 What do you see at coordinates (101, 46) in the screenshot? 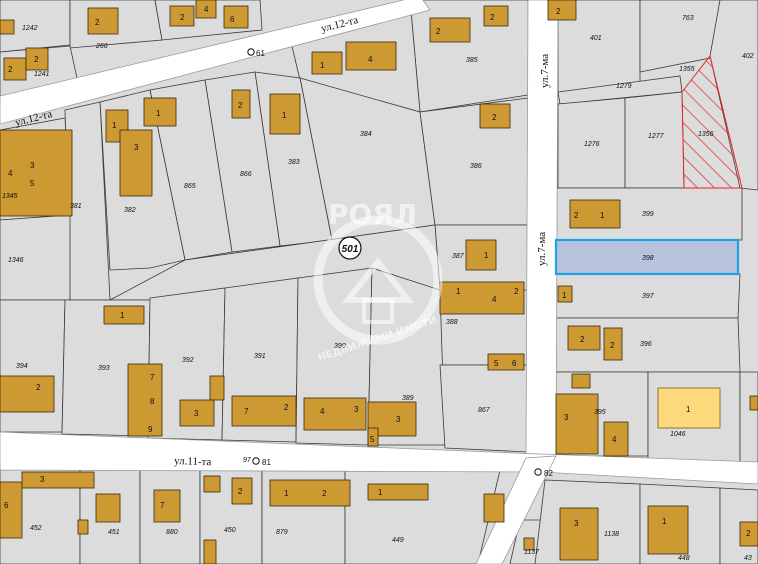
I see `parcel-number: 266` at bounding box center [101, 46].